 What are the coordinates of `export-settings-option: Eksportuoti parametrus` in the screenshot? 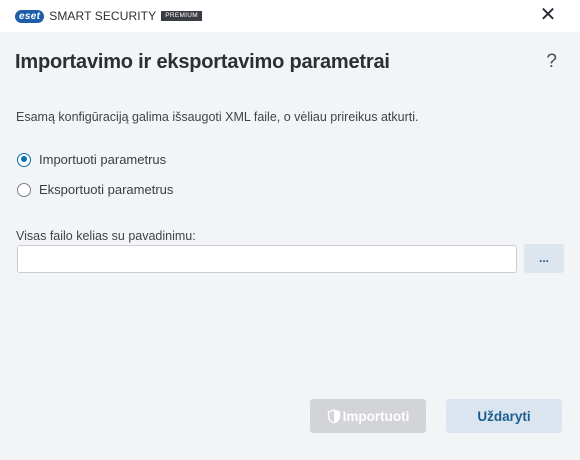 It's located at (95, 189).